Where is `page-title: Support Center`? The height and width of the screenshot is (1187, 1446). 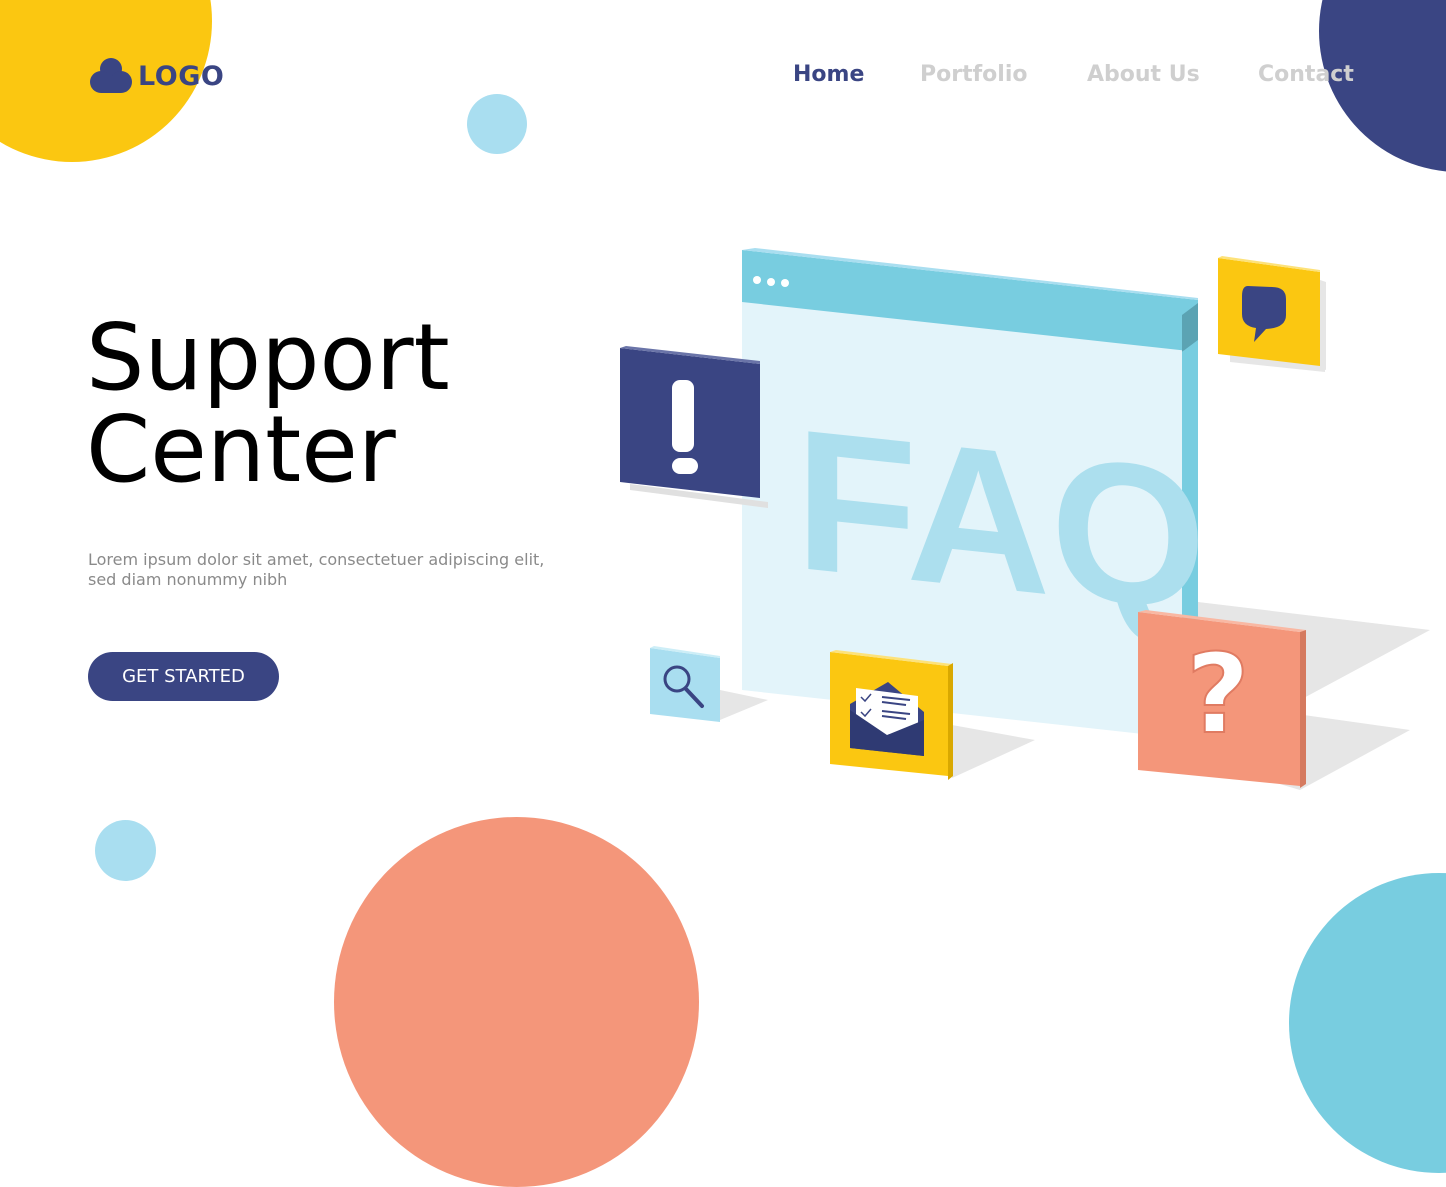 page-title: Support Center is located at coordinates (268, 404).